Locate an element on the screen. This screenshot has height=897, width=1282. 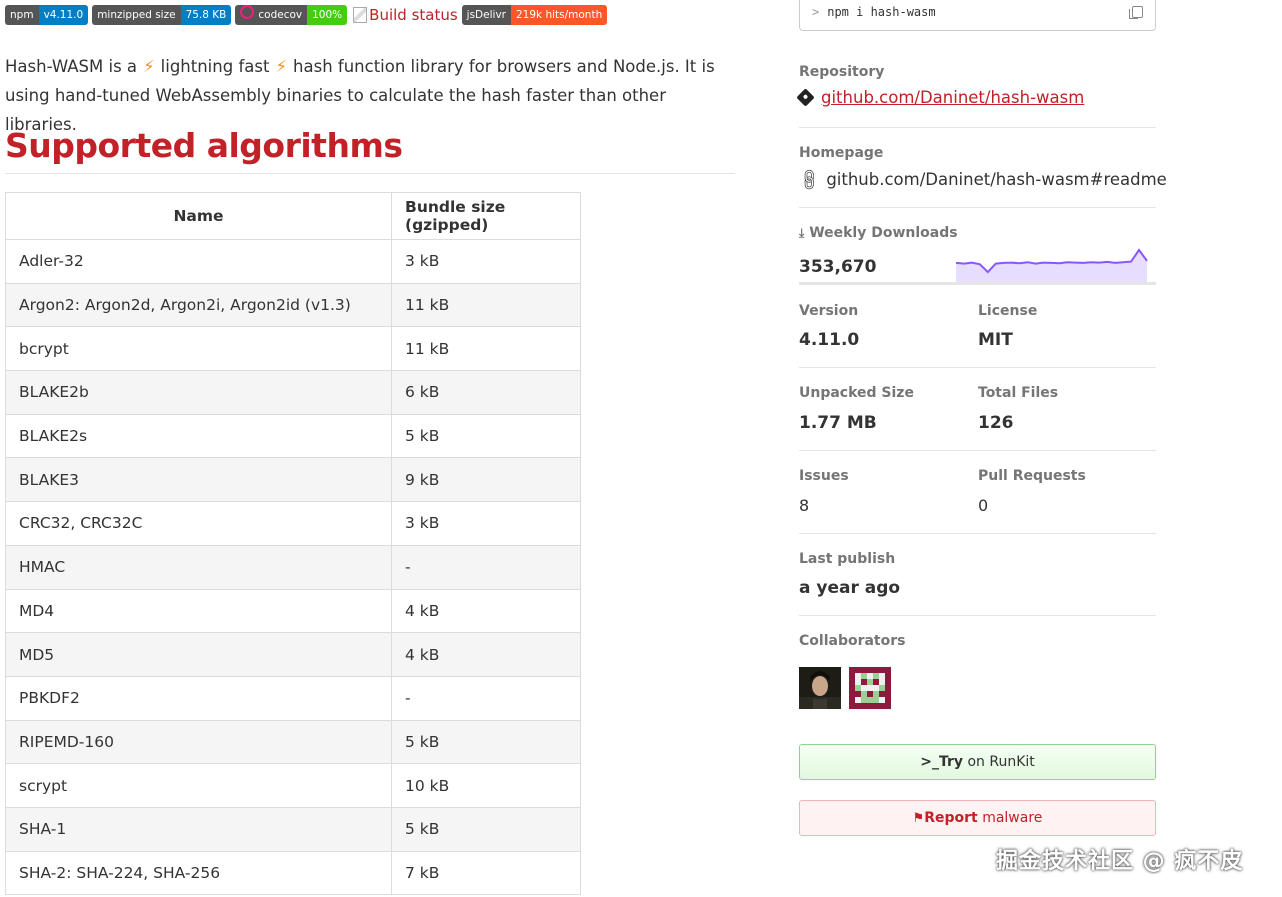
bundle-size-cell: 7 kB is located at coordinates (486, 873).